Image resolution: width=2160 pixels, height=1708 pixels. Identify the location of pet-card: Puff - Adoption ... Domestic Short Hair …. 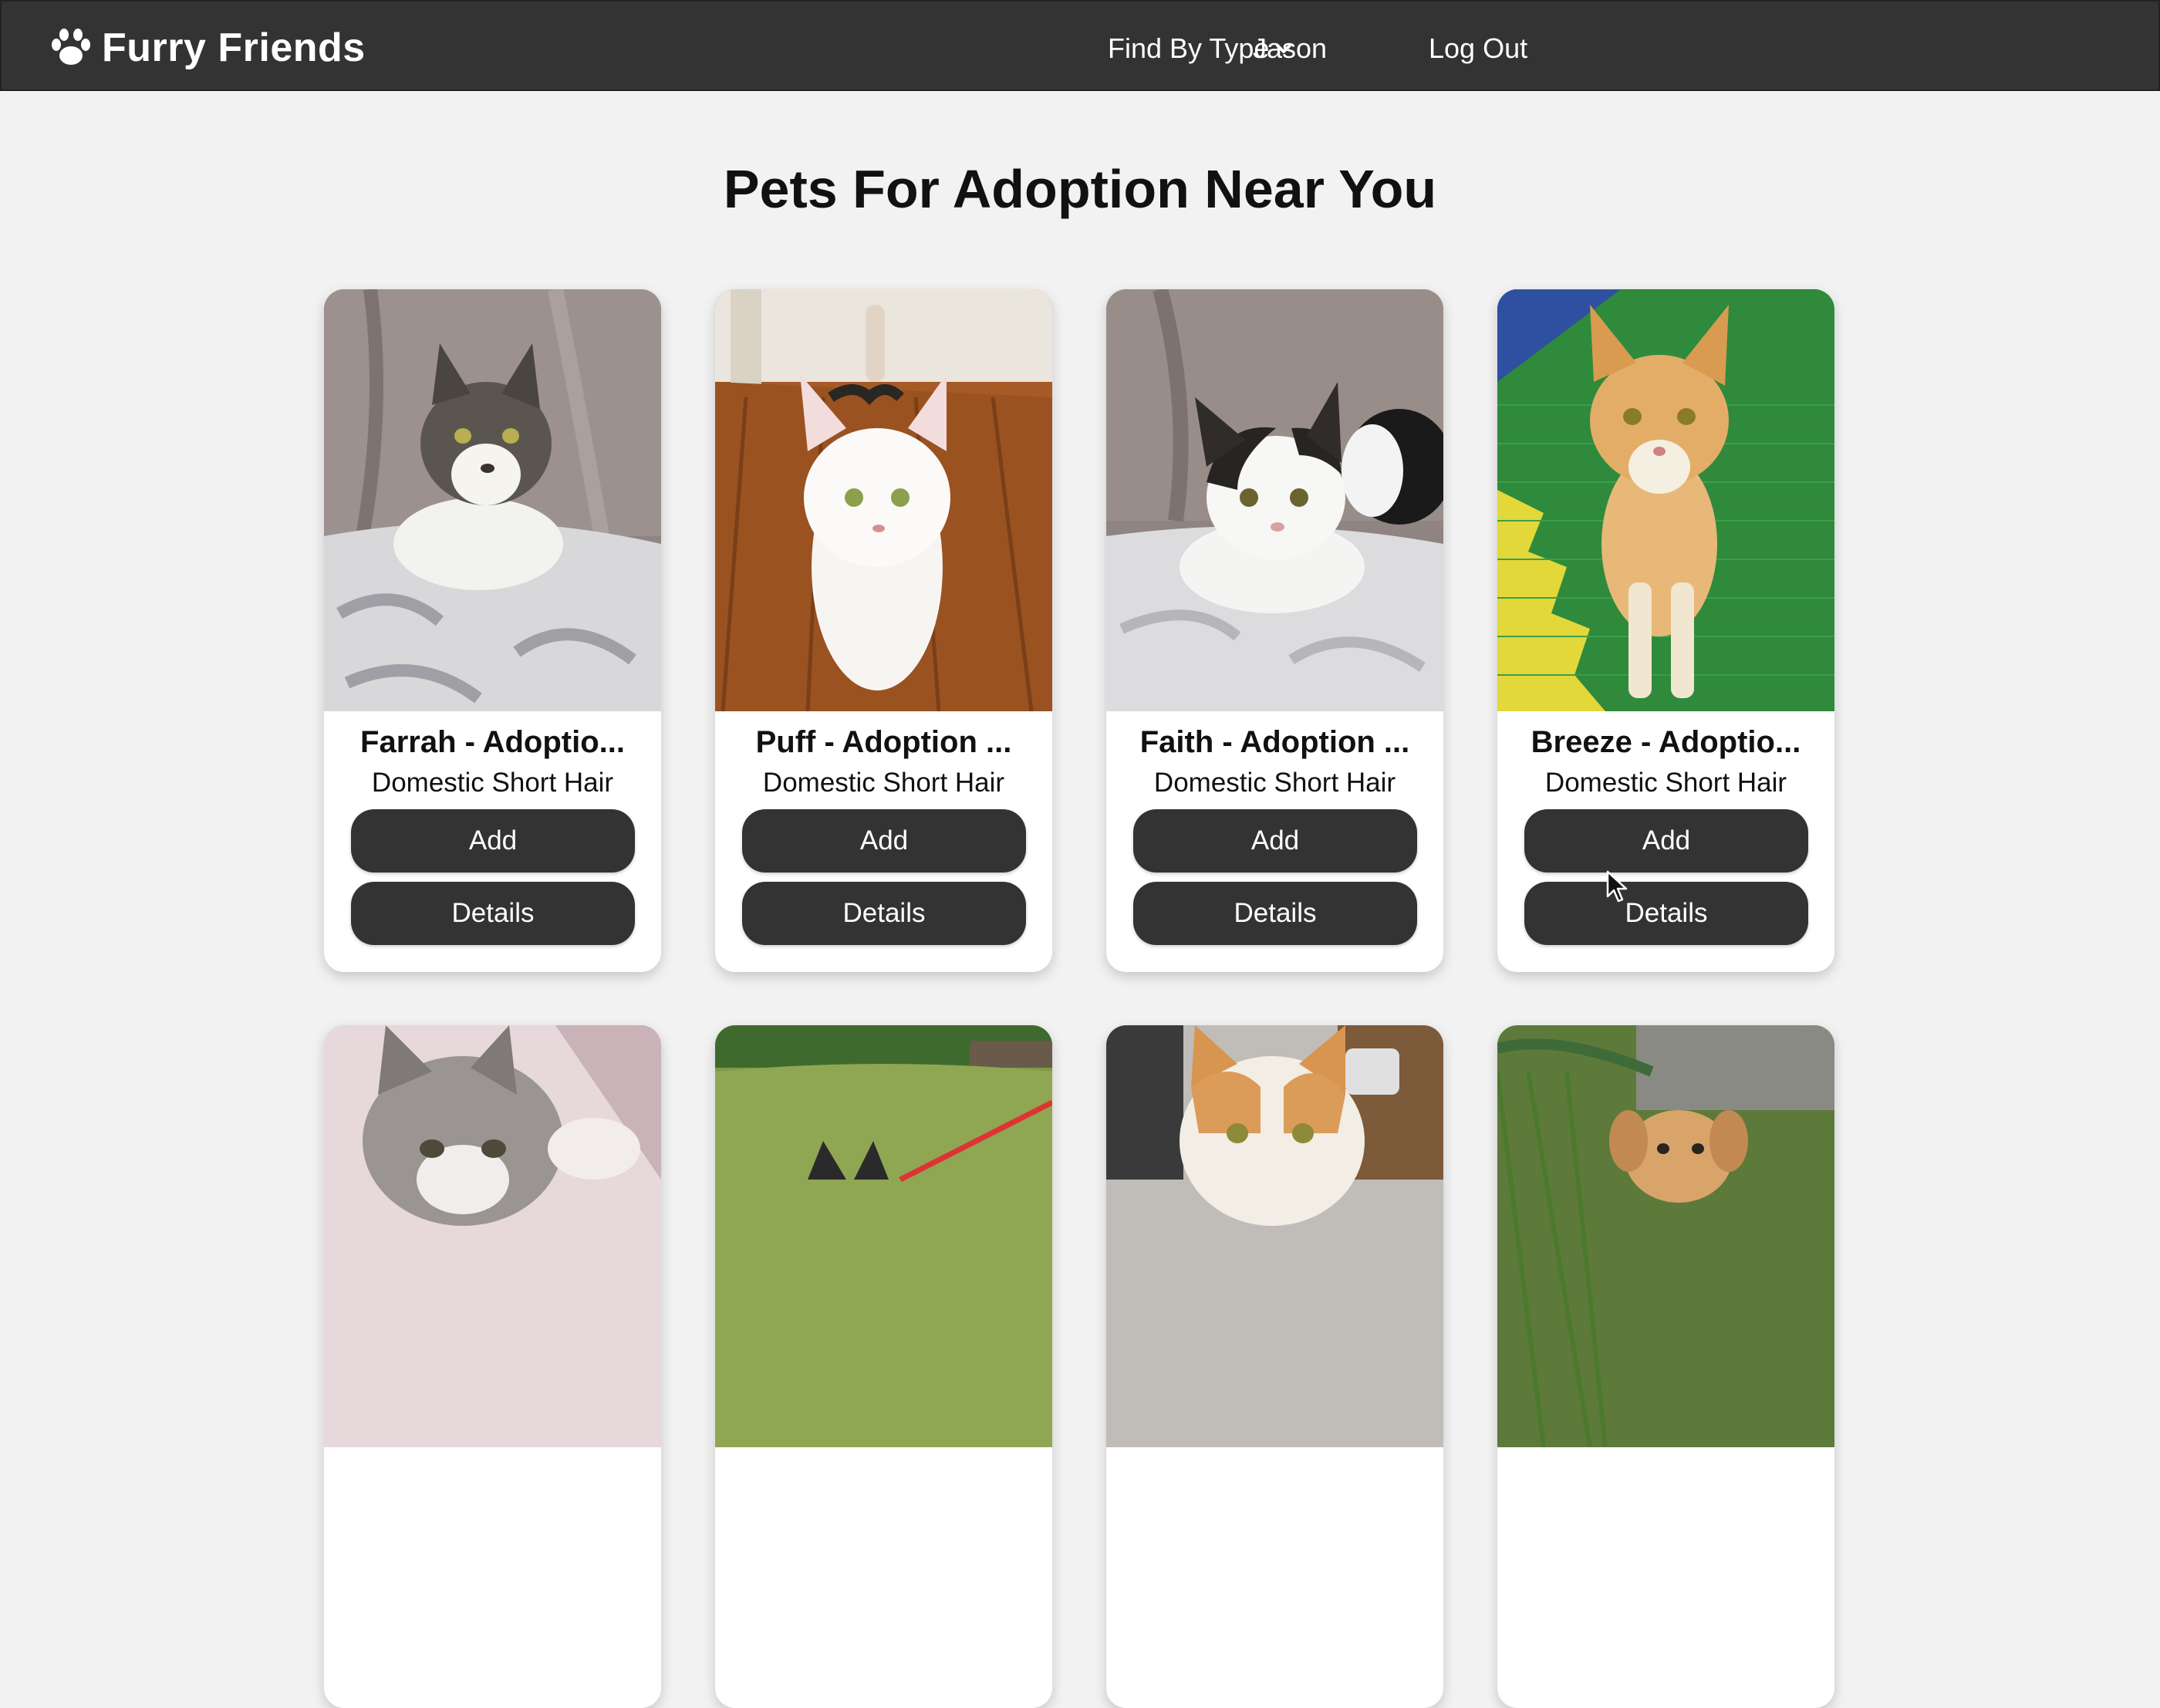
(884, 630).